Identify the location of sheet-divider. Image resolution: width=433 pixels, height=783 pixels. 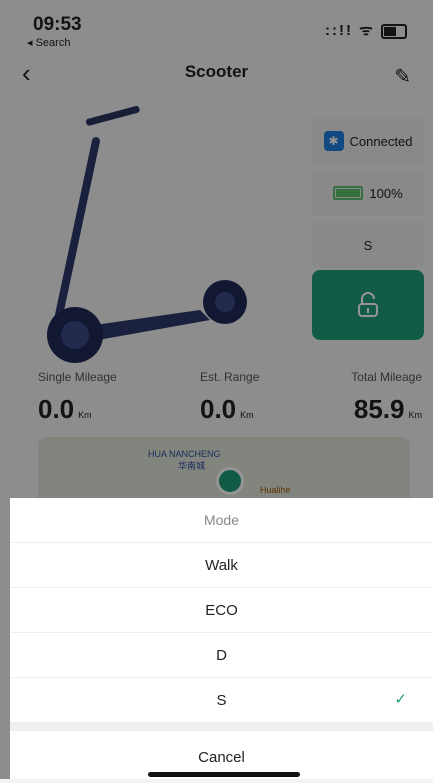
(221, 727).